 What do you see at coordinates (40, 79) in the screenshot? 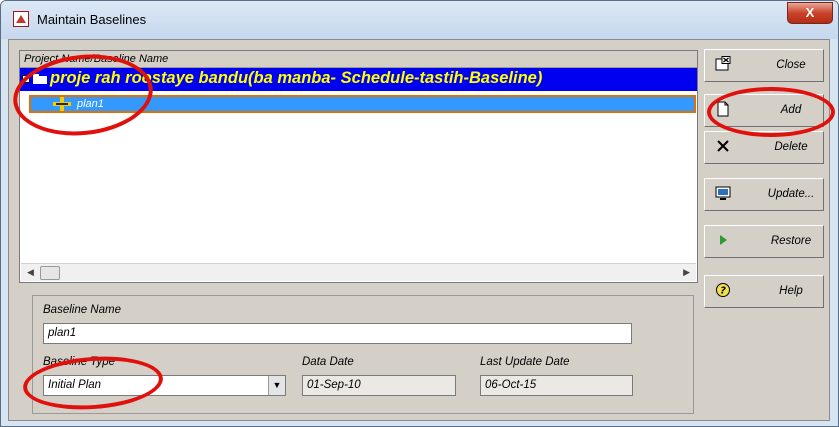
I see `project-folder-icon` at bounding box center [40, 79].